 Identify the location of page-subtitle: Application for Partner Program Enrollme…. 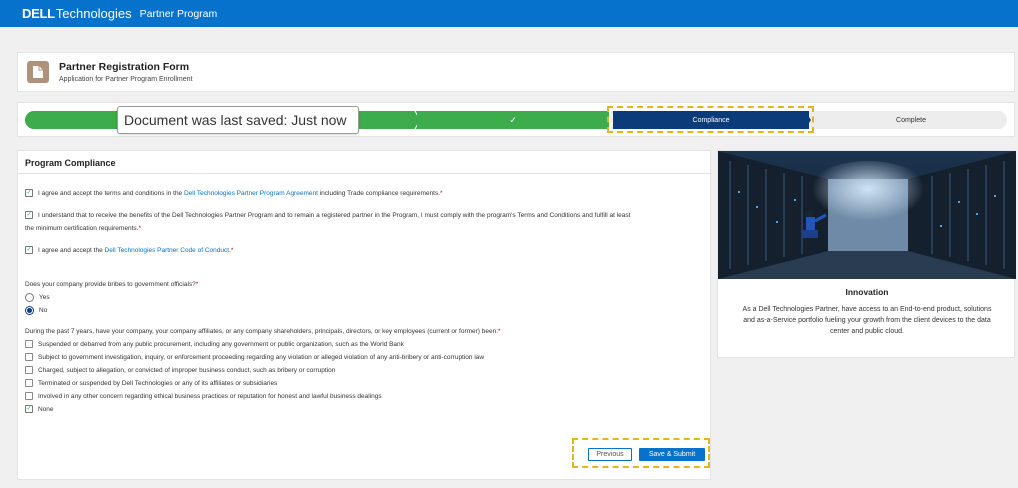
(126, 79).